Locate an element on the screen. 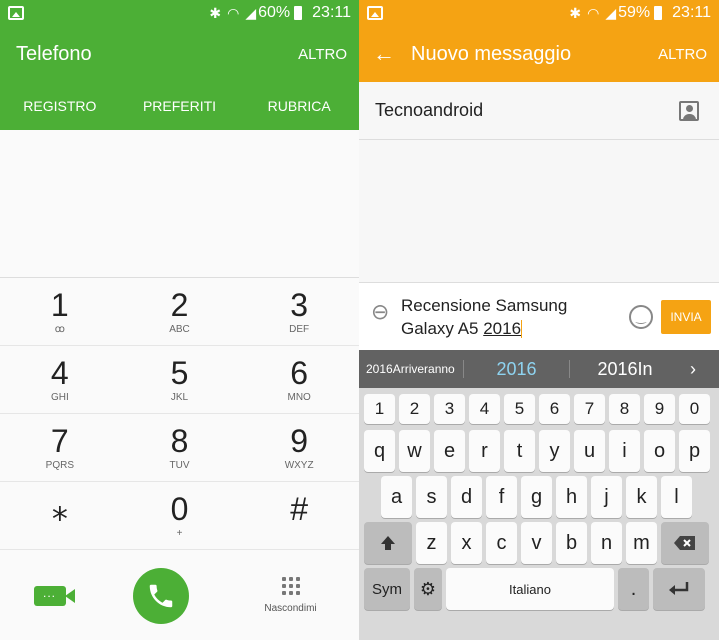  key-5: 5 is located at coordinates (519, 409).